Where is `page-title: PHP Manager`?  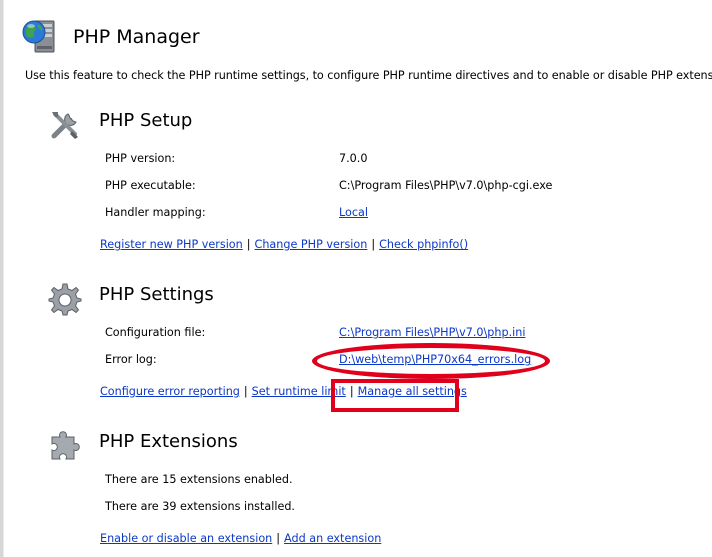 page-title: PHP Manager is located at coordinates (136, 37).